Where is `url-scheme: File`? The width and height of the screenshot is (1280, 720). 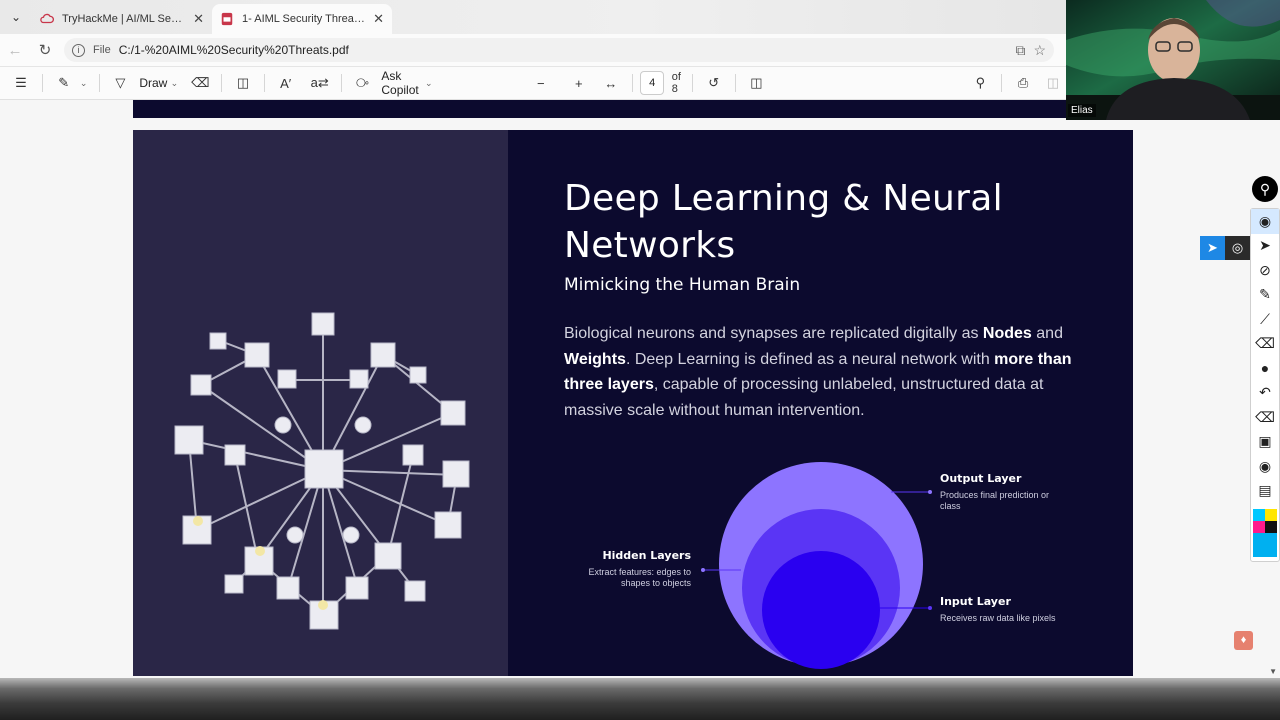 url-scheme: File is located at coordinates (102, 50).